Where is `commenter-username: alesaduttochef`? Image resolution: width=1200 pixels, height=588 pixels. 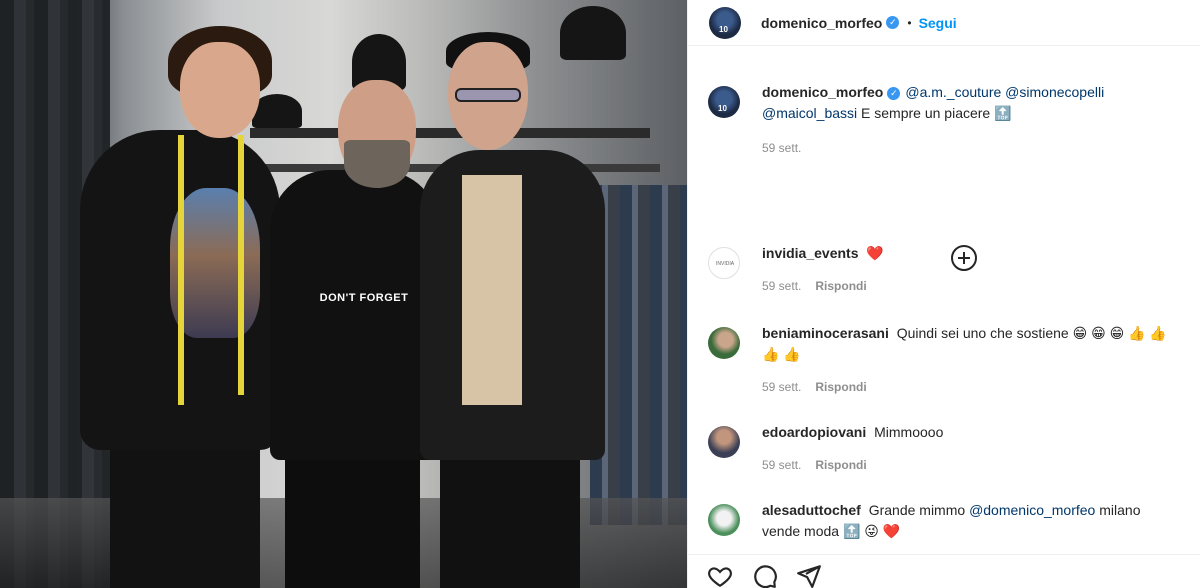
commenter-username: alesaduttochef is located at coordinates (811, 510).